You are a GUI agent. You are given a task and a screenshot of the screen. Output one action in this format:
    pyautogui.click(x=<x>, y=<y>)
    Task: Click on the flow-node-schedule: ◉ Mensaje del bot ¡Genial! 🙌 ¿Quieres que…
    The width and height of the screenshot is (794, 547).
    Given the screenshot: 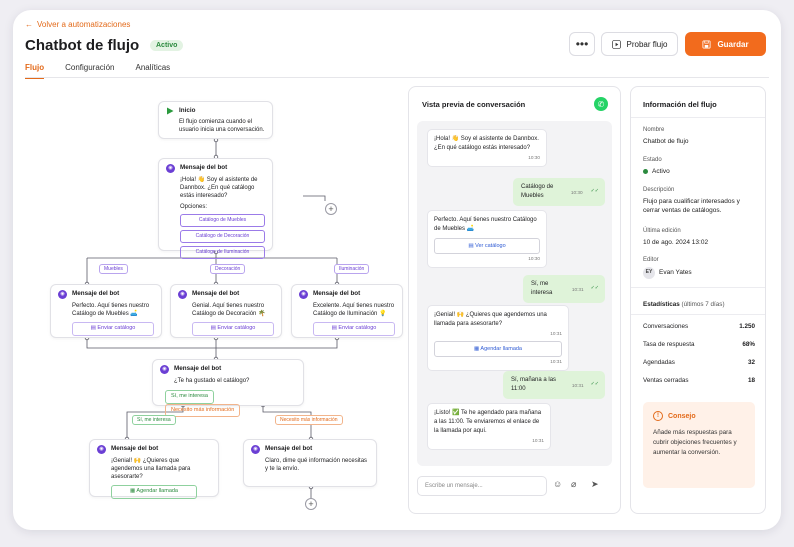 What is the action you would take?
    pyautogui.click(x=154, y=469)
    